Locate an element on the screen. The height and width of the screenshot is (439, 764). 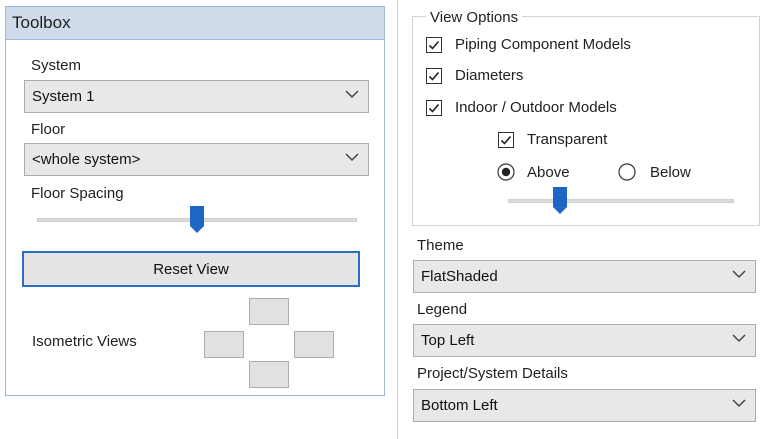
toolbox-title: Toolbox is located at coordinates (41, 22).